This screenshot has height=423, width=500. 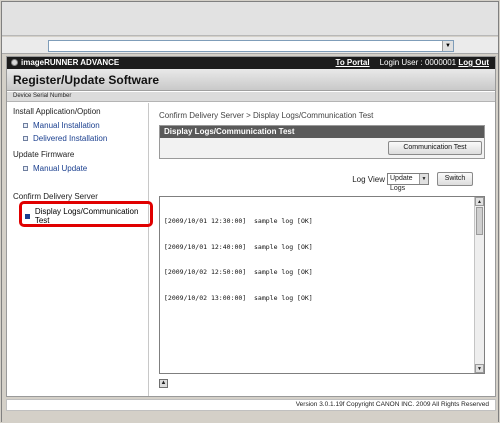 I want to click on scroll-thumb, so click(x=479, y=221).